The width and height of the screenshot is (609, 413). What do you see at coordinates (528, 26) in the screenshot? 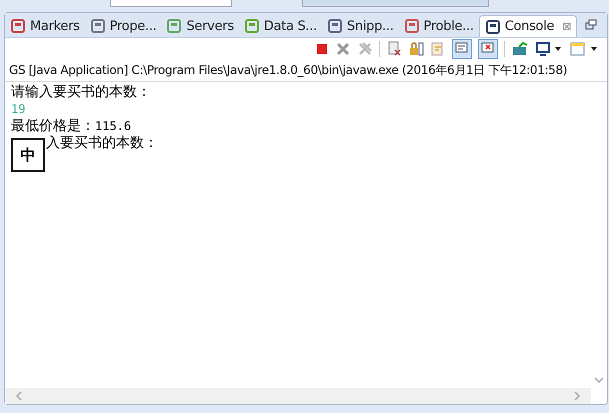
I see `view-tab: Console ⊠` at bounding box center [528, 26].